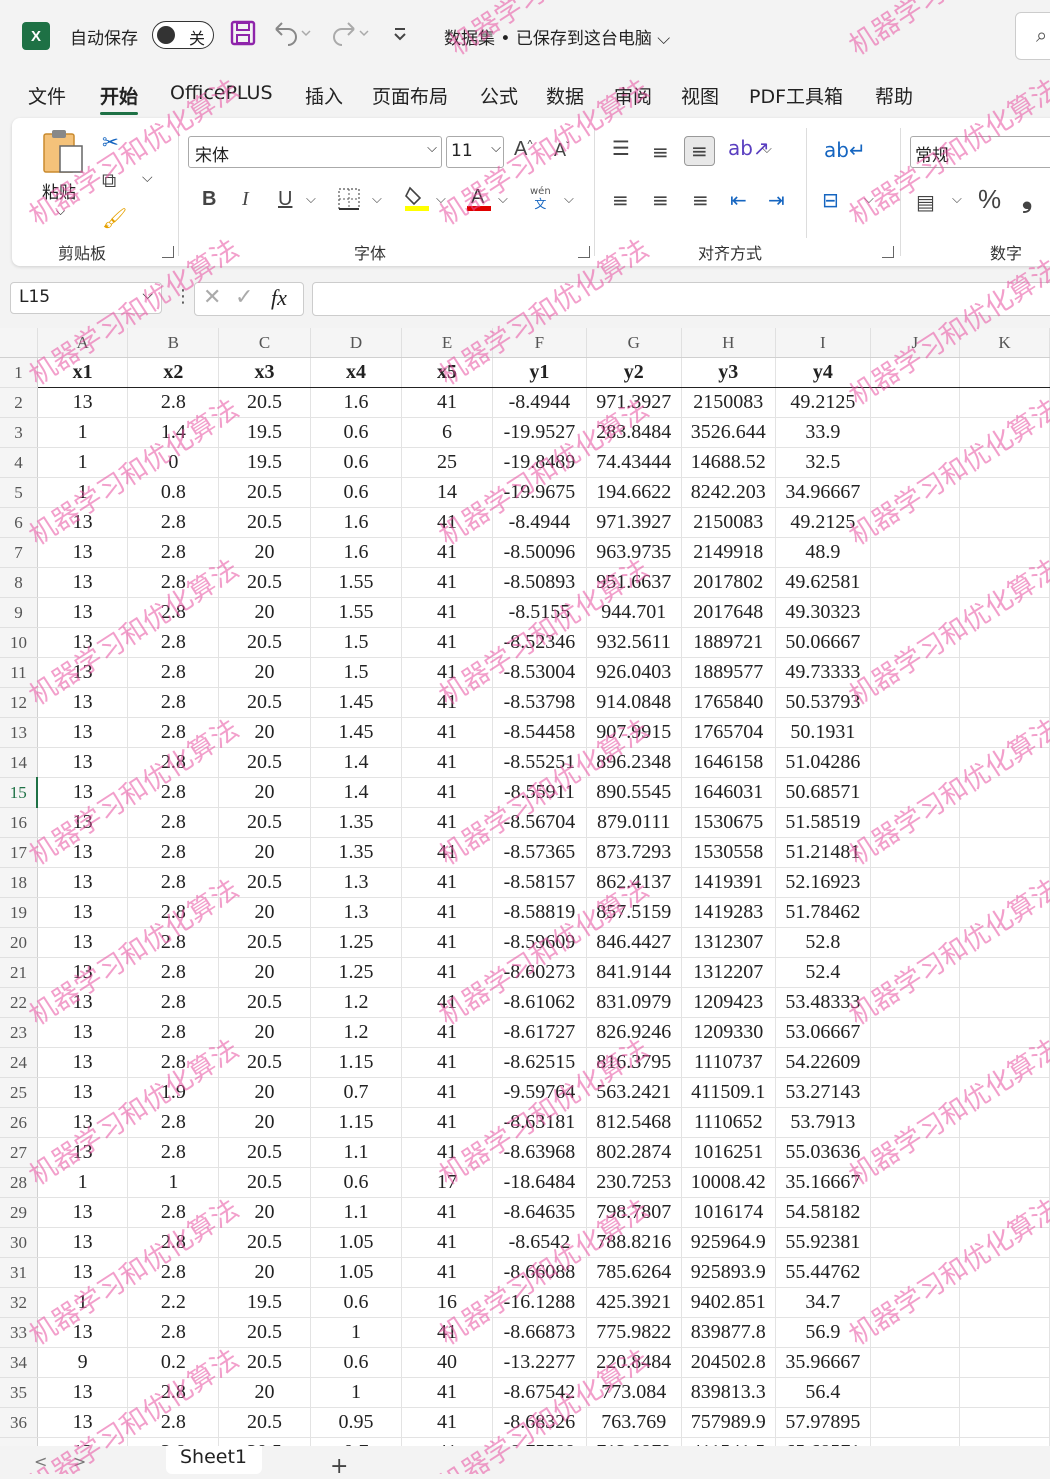 This screenshot has width=1050, height=1479. I want to click on row-header: 22, so click(19, 1002).